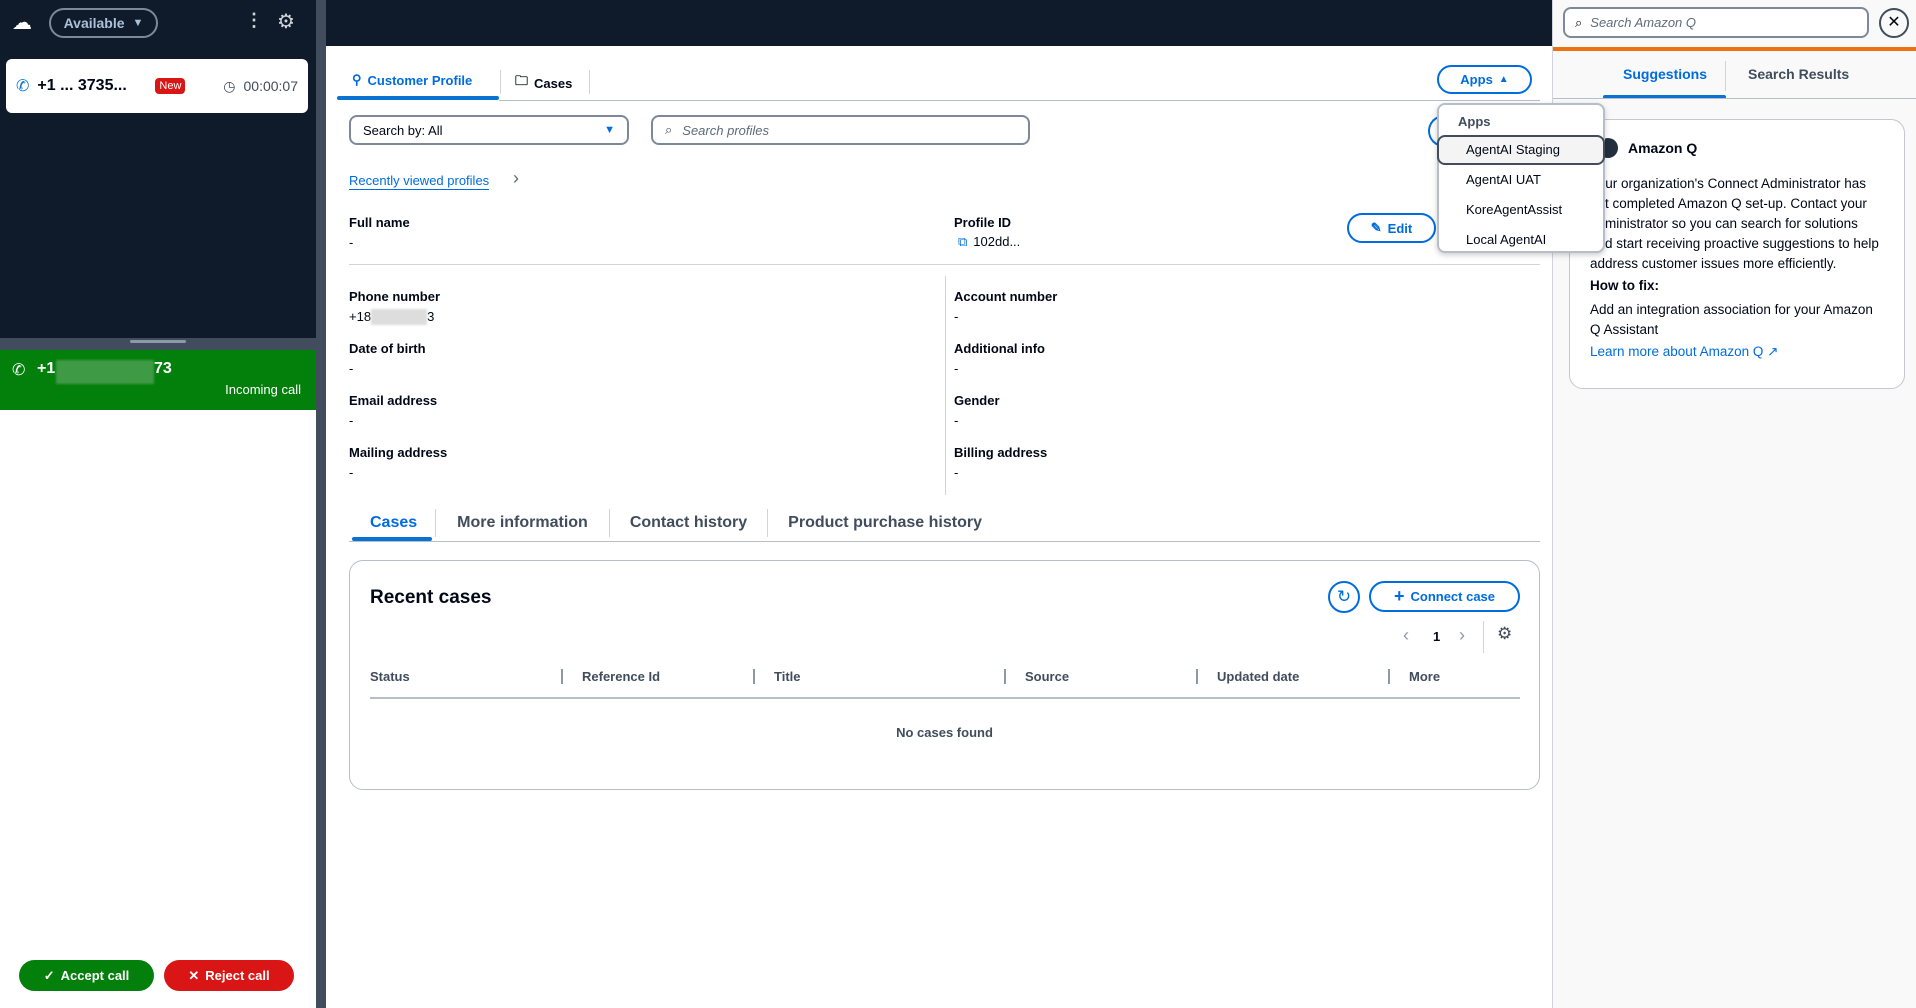 Image resolution: width=1916 pixels, height=1008 pixels. What do you see at coordinates (1773, 351) in the screenshot?
I see `external-link-icon: ↗` at bounding box center [1773, 351].